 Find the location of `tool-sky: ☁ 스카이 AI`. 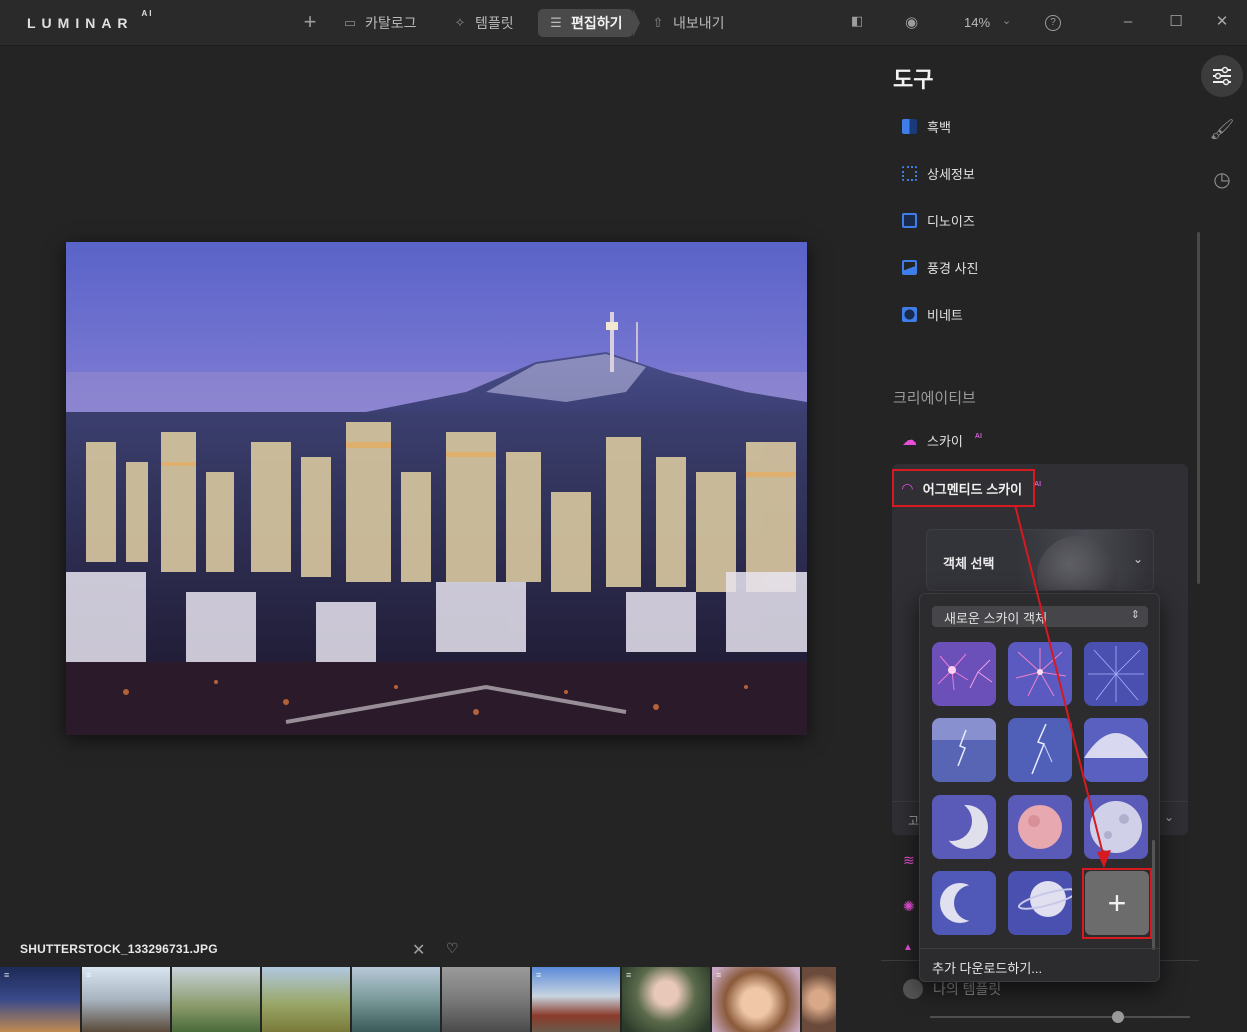

tool-sky: ☁ 스카이 AI is located at coordinates (942, 440).